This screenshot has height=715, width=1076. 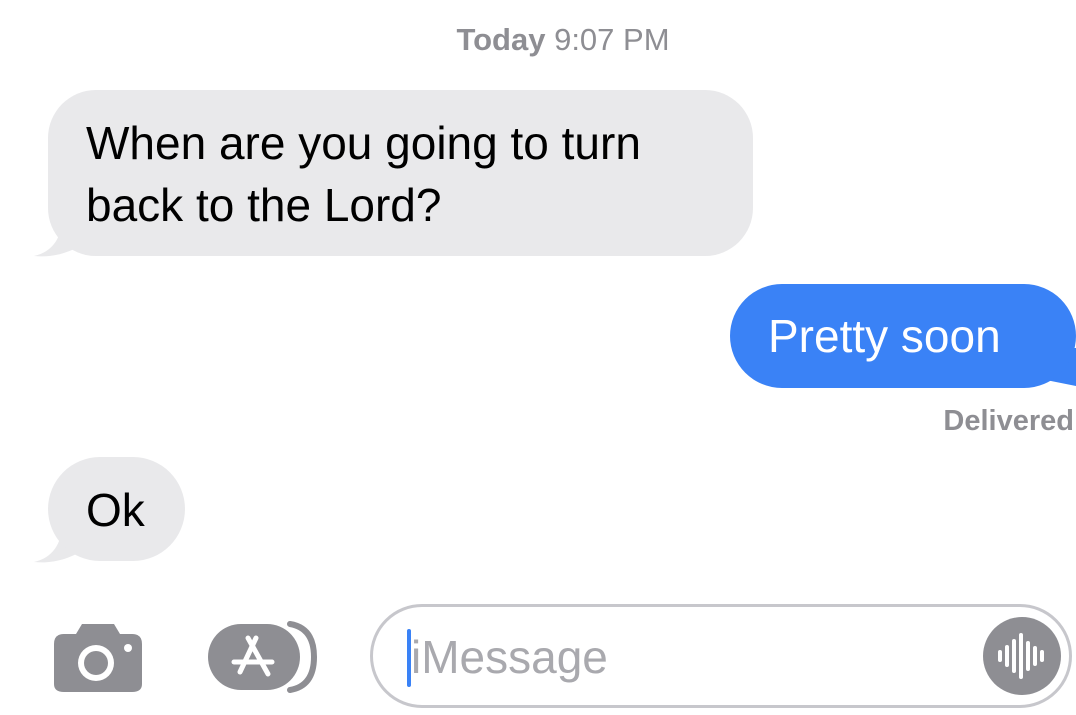 I want to click on delivery-status: Delivered, so click(x=1008, y=421).